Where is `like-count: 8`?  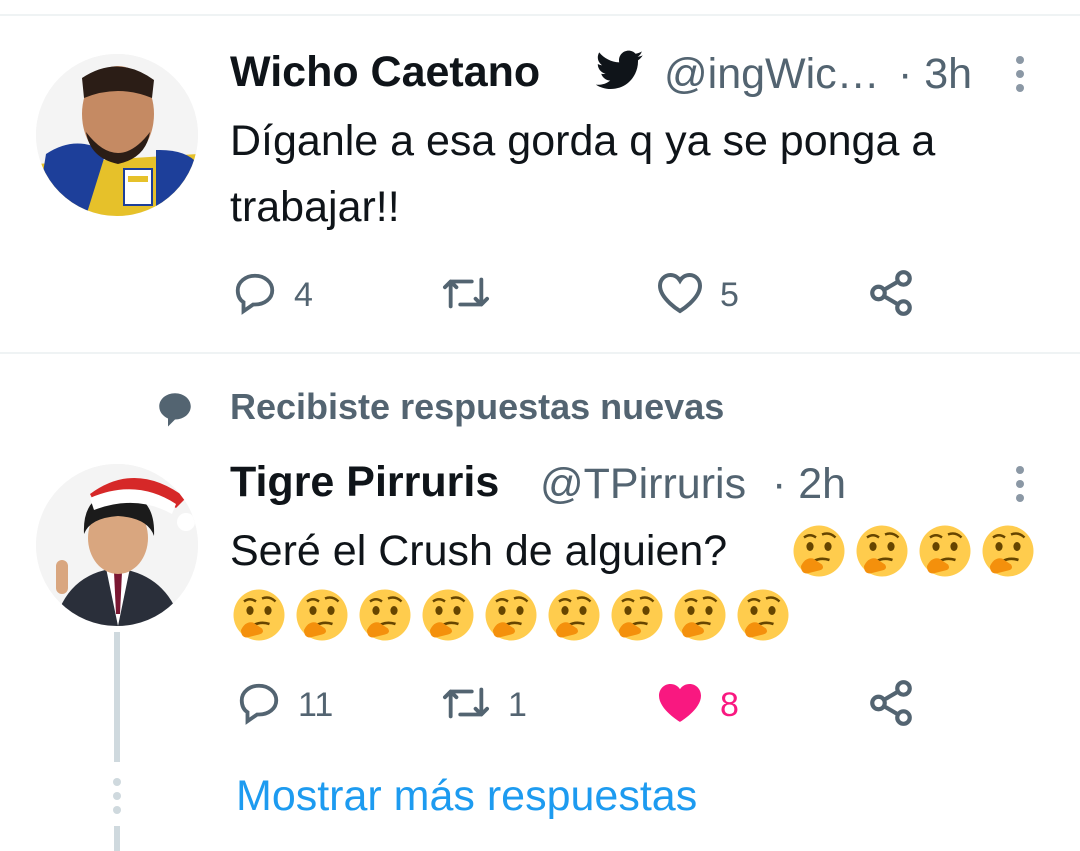 like-count: 8 is located at coordinates (729, 705).